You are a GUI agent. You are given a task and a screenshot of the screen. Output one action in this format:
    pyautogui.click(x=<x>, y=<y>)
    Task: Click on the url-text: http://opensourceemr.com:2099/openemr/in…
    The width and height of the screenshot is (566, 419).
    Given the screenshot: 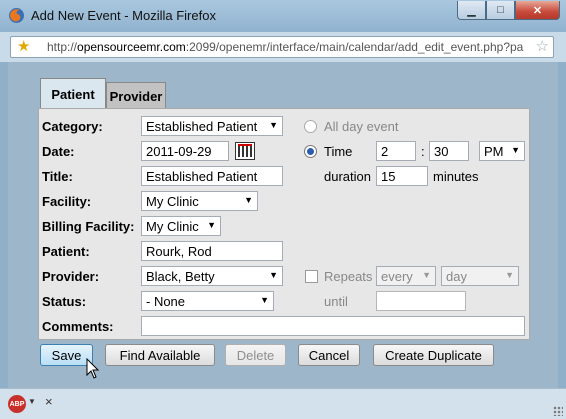 What is the action you would take?
    pyautogui.click(x=286, y=47)
    